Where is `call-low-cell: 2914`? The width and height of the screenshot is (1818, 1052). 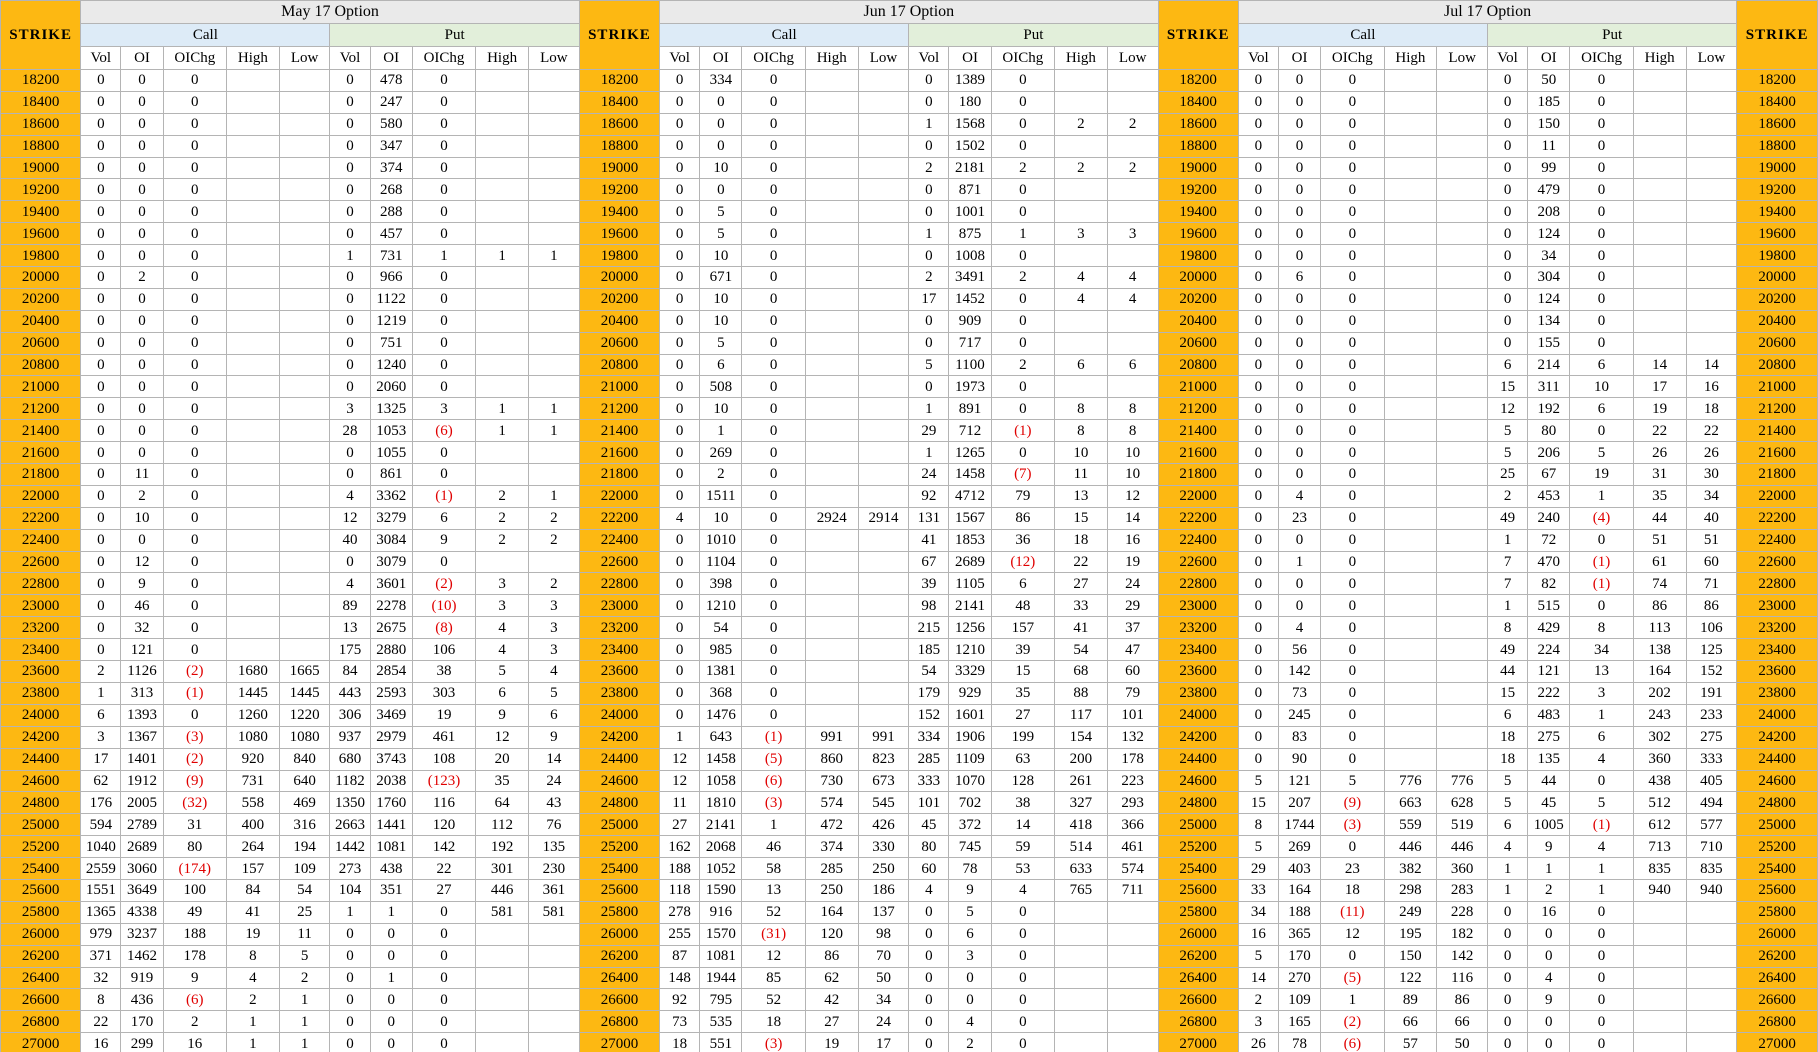 call-low-cell: 2914 is located at coordinates (883, 518).